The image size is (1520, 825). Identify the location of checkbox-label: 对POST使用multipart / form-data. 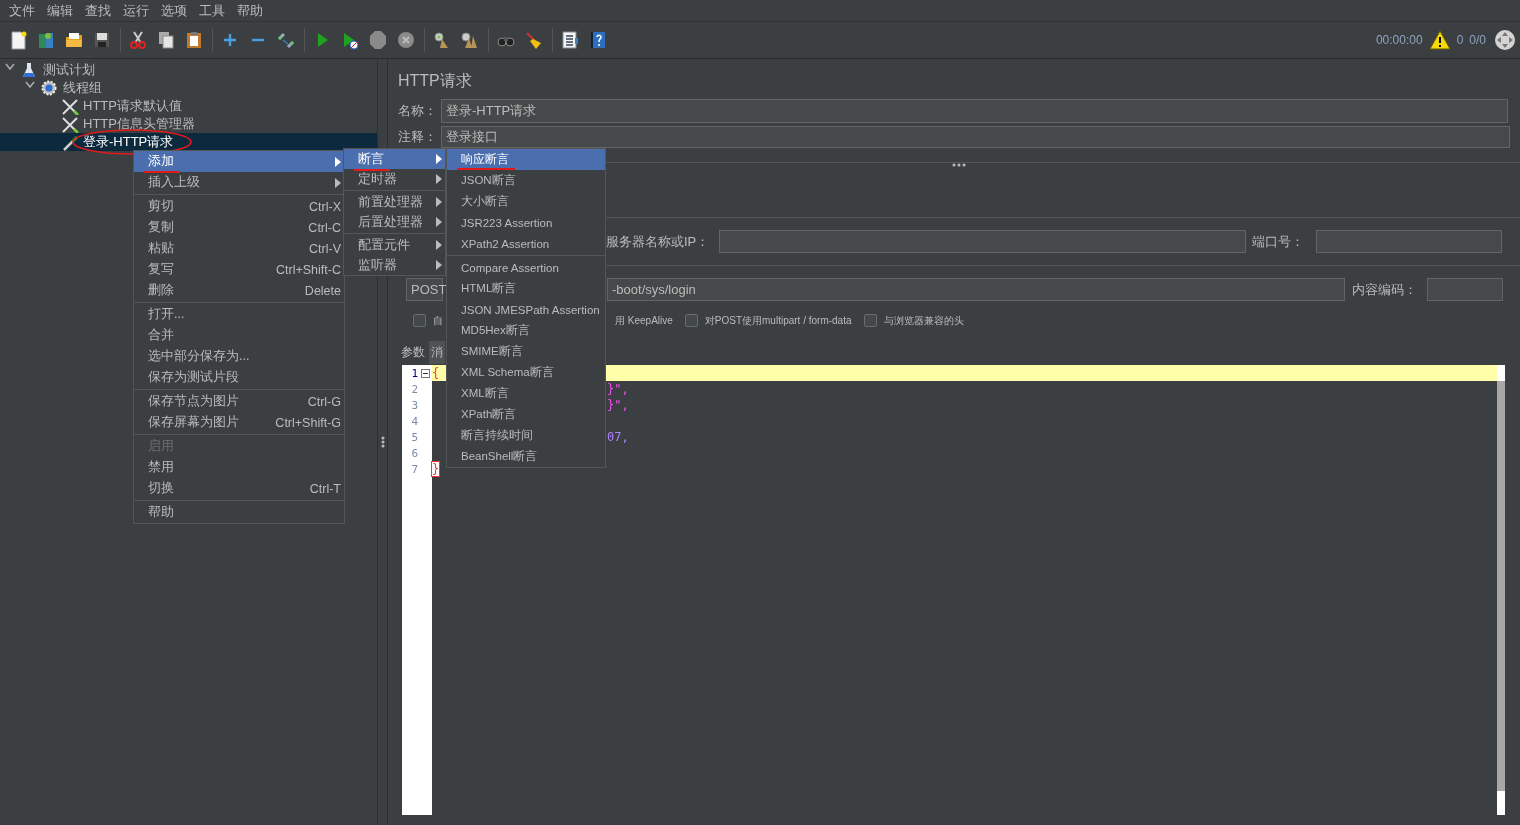
(778, 320).